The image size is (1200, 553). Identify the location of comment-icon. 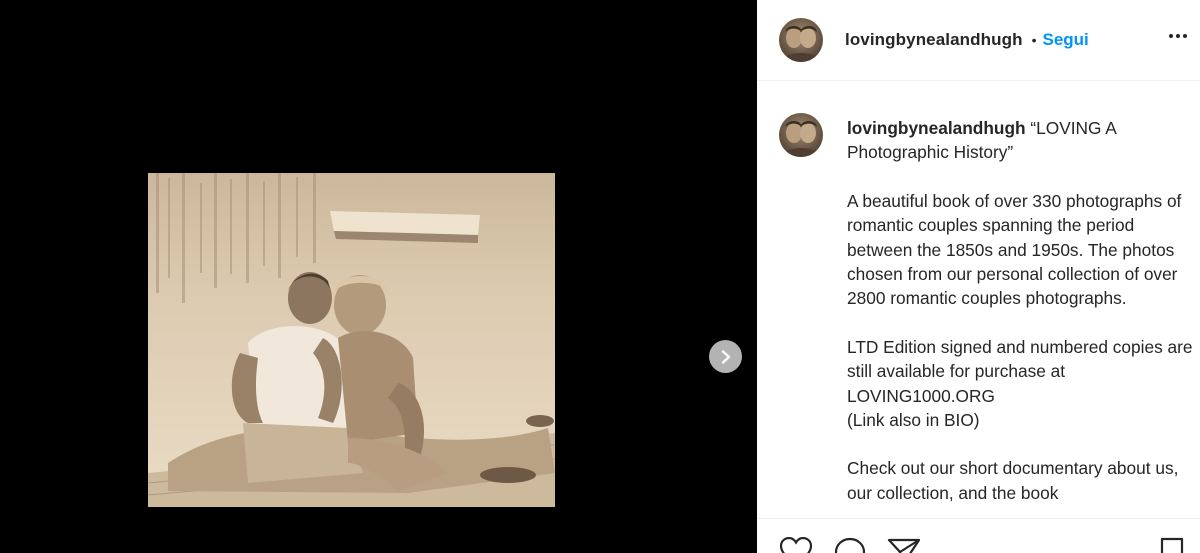
(850, 545).